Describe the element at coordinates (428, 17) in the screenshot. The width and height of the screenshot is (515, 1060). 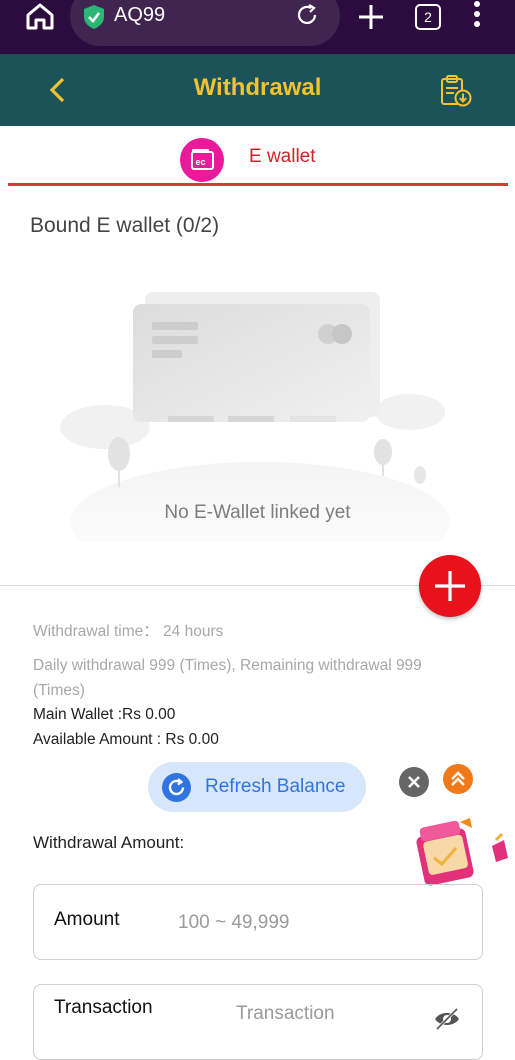
I see `tabs-count-button: 2` at that location.